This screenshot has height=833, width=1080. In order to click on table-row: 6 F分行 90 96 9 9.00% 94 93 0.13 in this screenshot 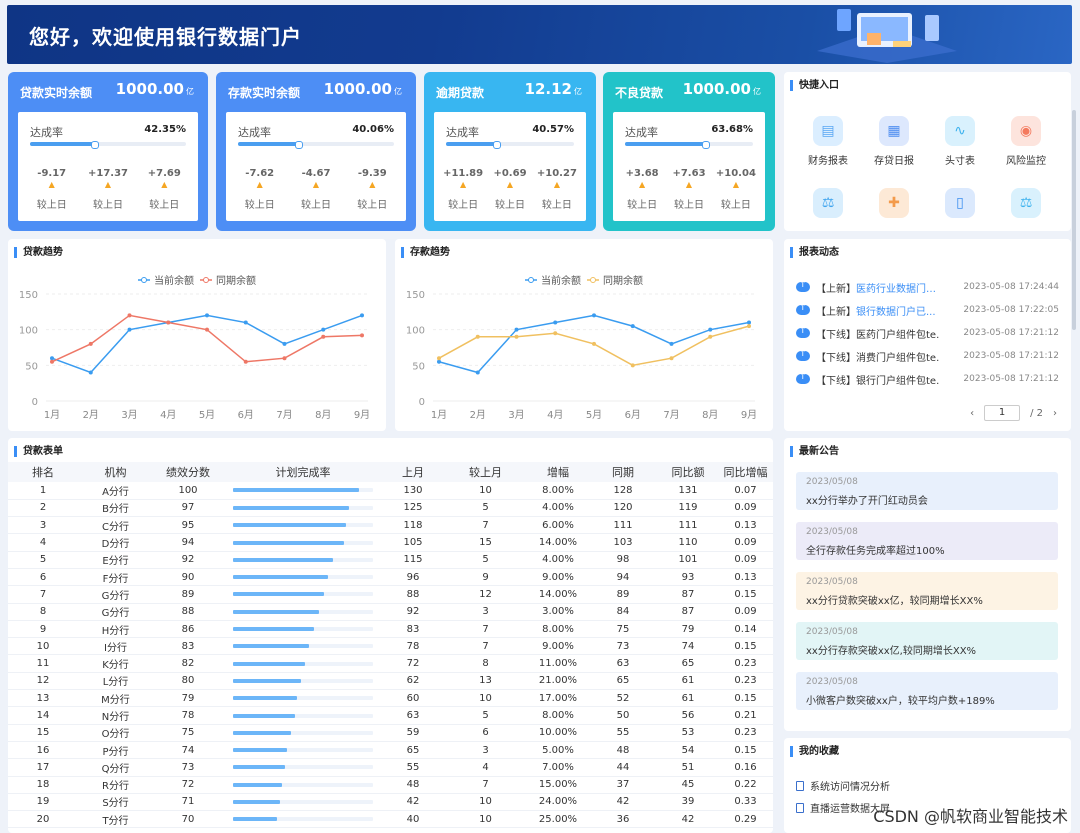, I will do `click(390, 577)`.